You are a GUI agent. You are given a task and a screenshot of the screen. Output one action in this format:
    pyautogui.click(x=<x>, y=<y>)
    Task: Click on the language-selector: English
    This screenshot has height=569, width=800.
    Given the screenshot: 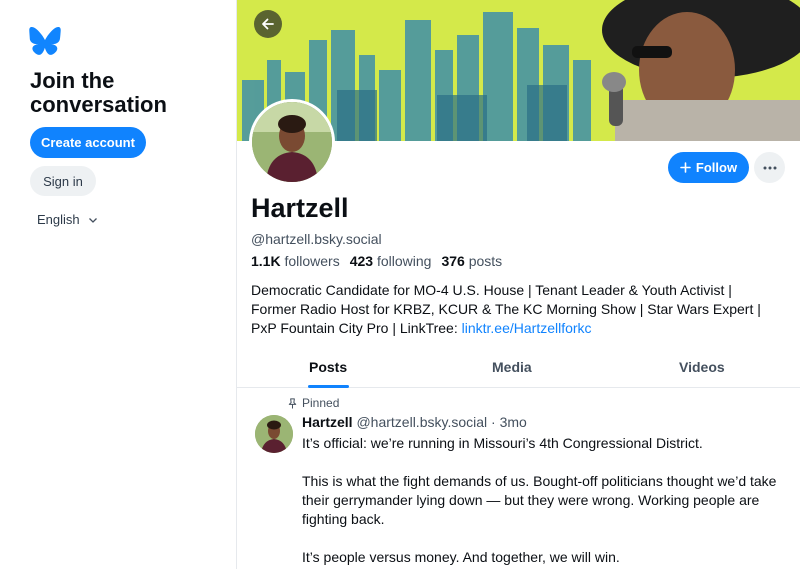 What is the action you would take?
    pyautogui.click(x=67, y=219)
    